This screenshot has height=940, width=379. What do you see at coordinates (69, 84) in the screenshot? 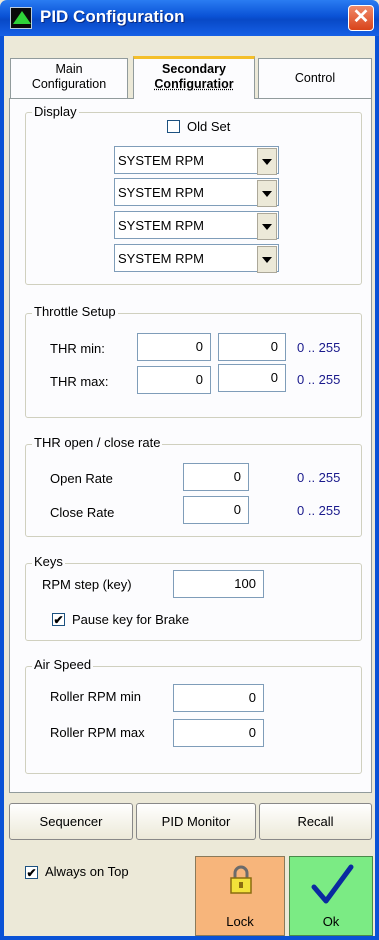
I see `tab-label-line2: Configuration` at bounding box center [69, 84].